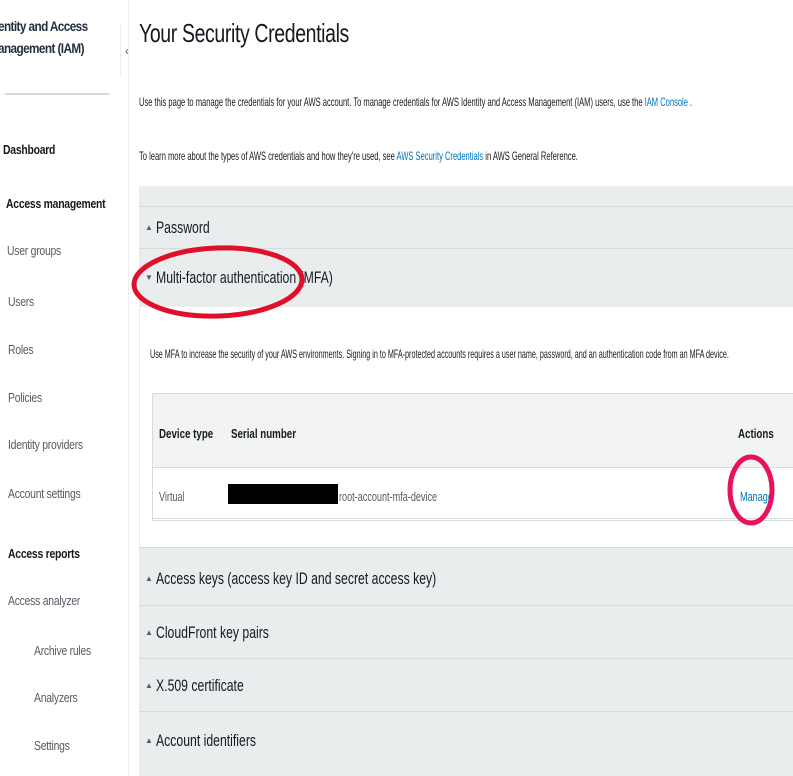 Image resolution: width=793 pixels, height=776 pixels. I want to click on section-mfa-label: Multi-factor authentication (MFA), so click(244, 277).